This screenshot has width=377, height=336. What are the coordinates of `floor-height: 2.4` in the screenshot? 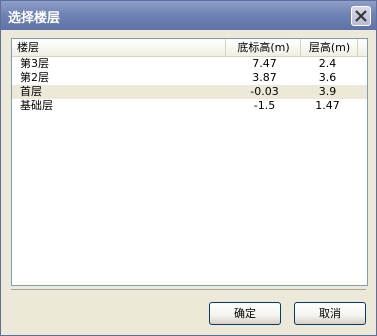 It's located at (327, 63).